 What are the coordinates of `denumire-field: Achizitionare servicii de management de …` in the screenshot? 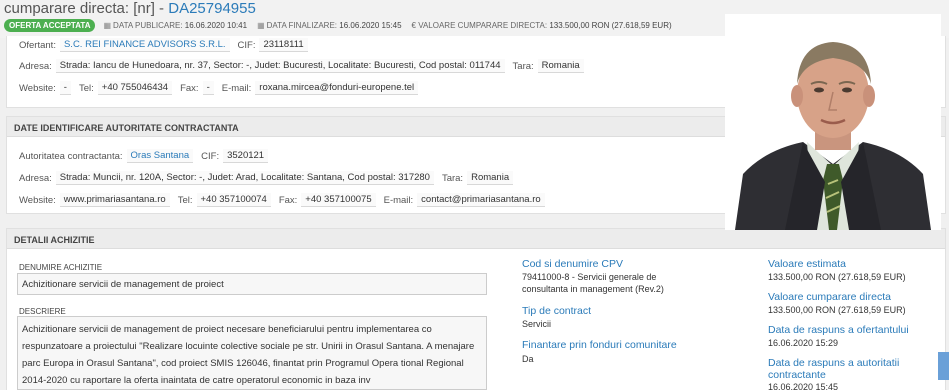 It's located at (252, 284).